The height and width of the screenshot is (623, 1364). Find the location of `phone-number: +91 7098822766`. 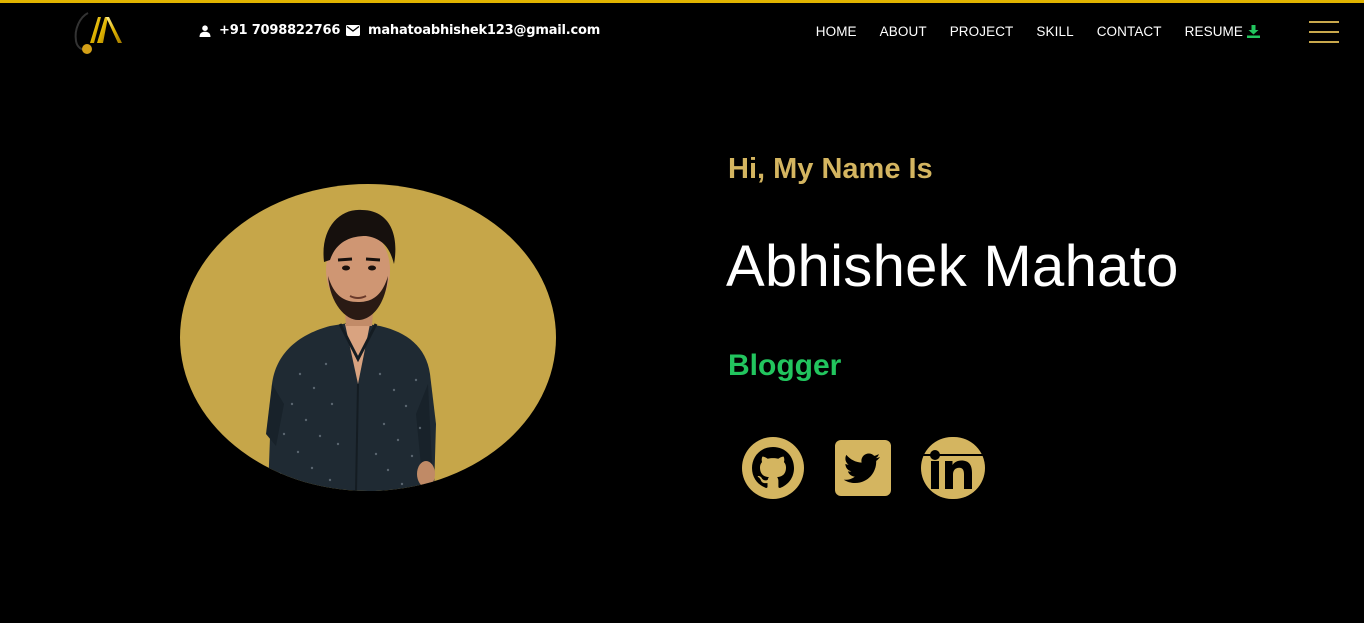

phone-number: +91 7098822766 is located at coordinates (280, 30).